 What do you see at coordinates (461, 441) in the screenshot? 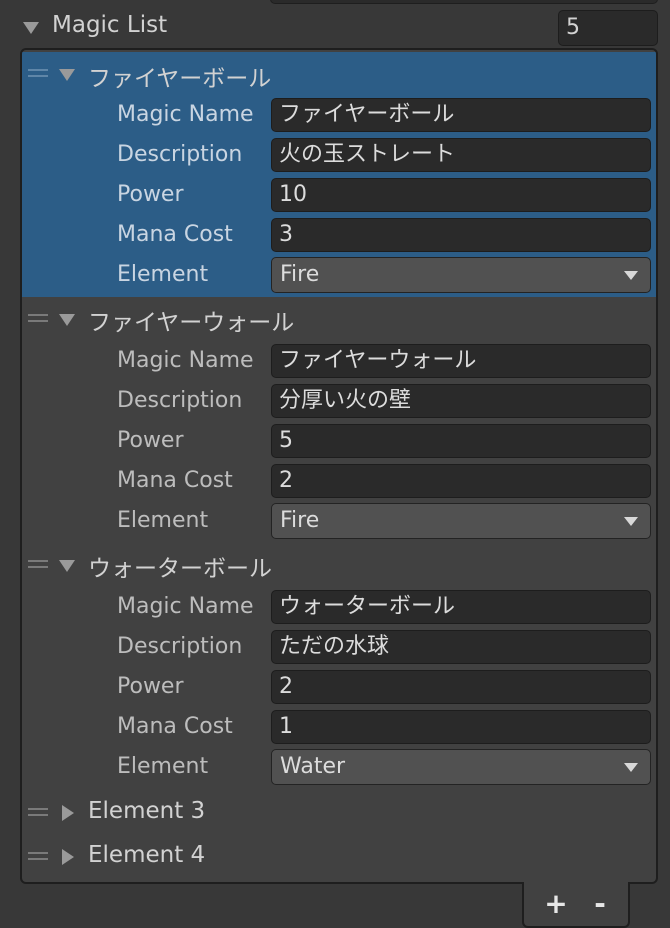
I see `power-input: 5` at bounding box center [461, 441].